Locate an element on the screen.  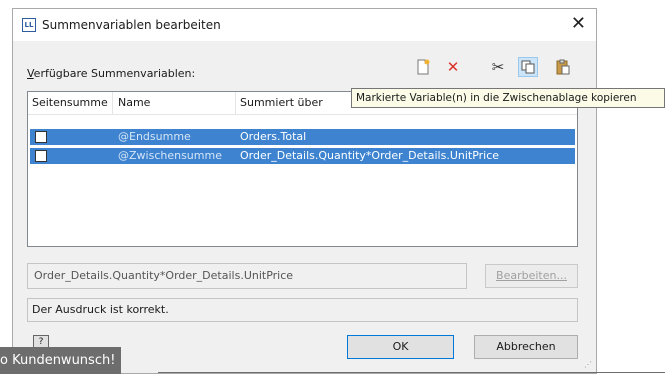
variable-name: @Zwischensumme is located at coordinates (170, 155).